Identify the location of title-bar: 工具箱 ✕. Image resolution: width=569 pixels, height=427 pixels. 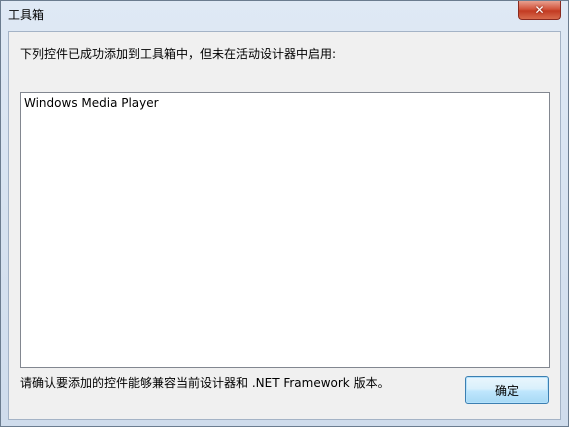
(284, 16).